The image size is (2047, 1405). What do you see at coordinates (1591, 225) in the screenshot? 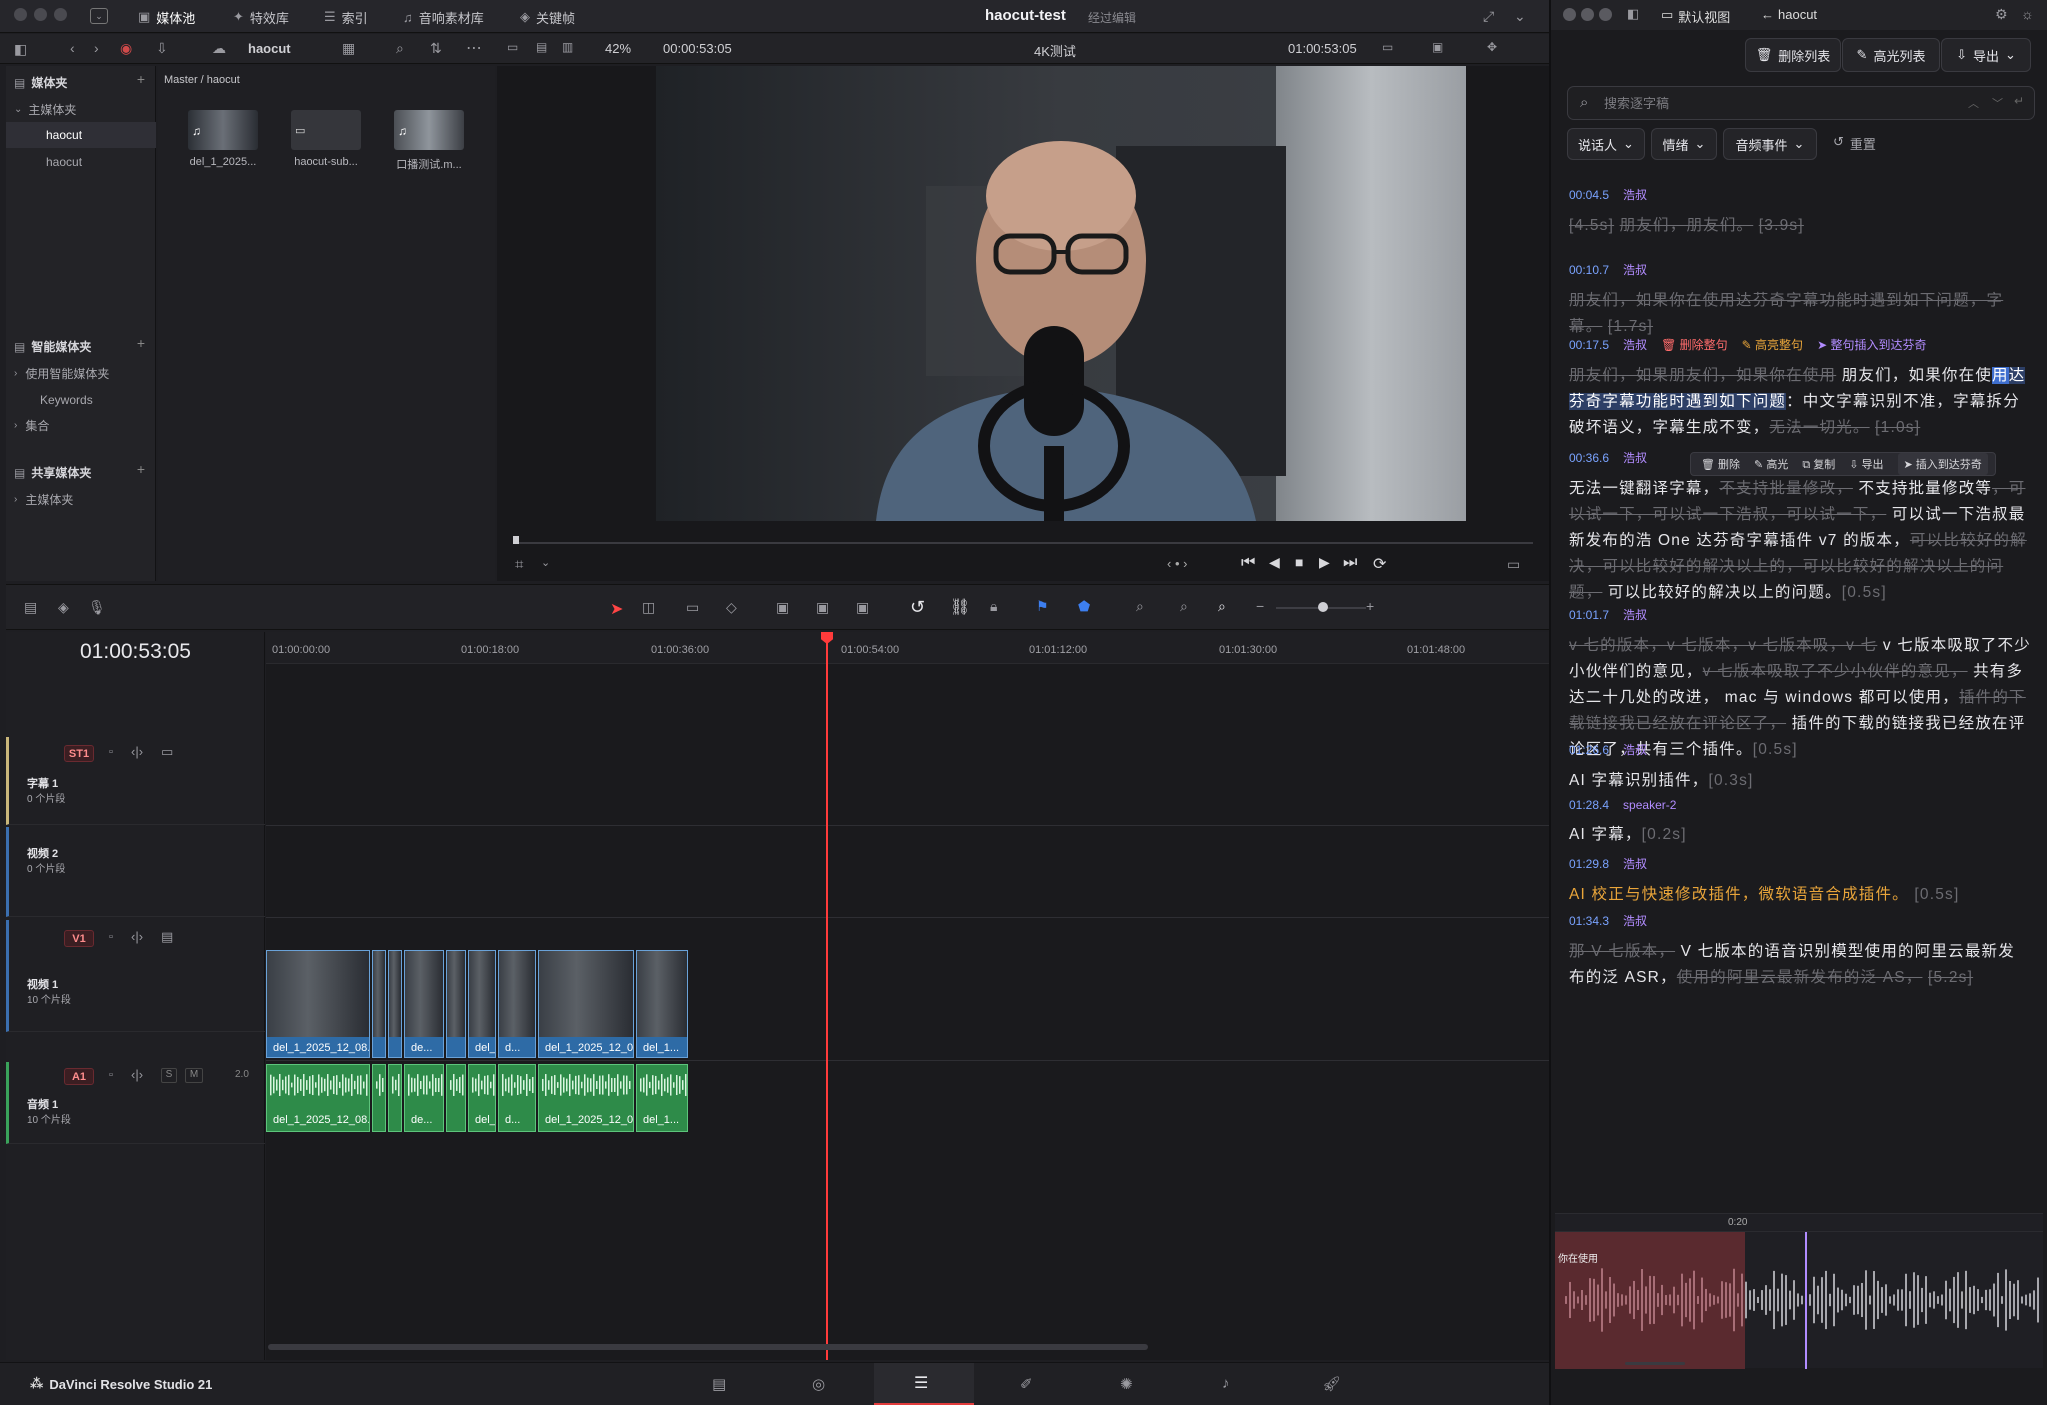
I see `deleted-word: [4.5s]` at bounding box center [1591, 225].